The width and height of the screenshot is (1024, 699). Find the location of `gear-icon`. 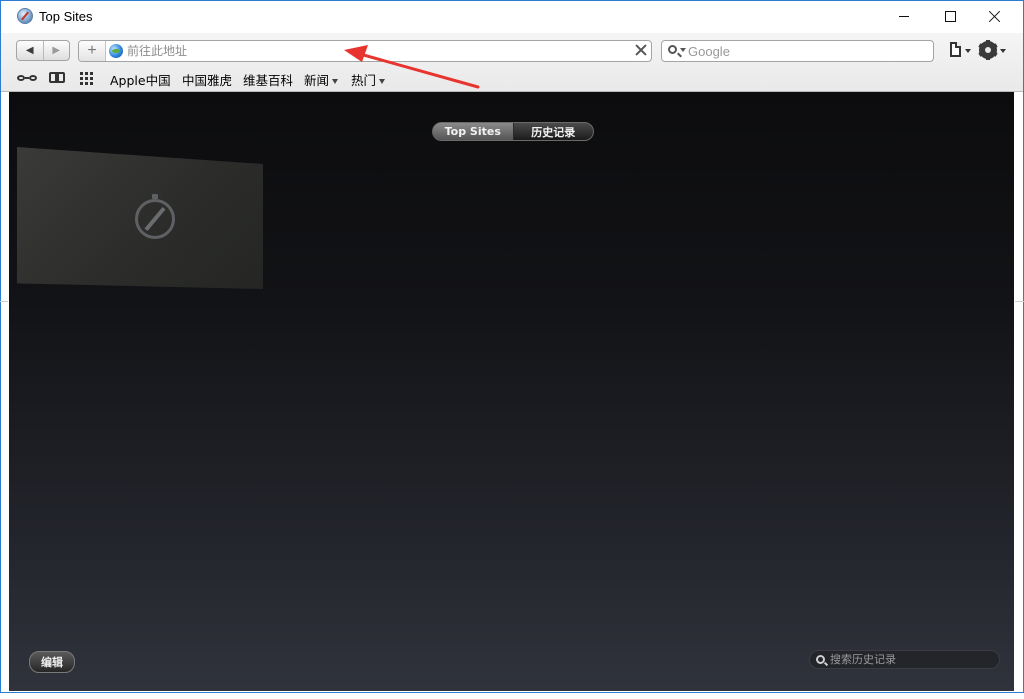

gear-icon is located at coordinates (988, 50).